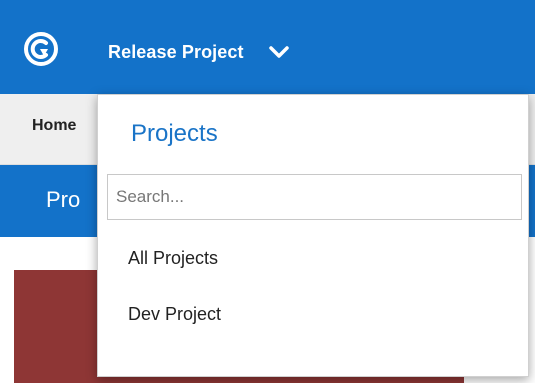 Image resolution: width=535 pixels, height=383 pixels. What do you see at coordinates (54, 126) in the screenshot?
I see `breadcrumb-home-link: Home` at bounding box center [54, 126].